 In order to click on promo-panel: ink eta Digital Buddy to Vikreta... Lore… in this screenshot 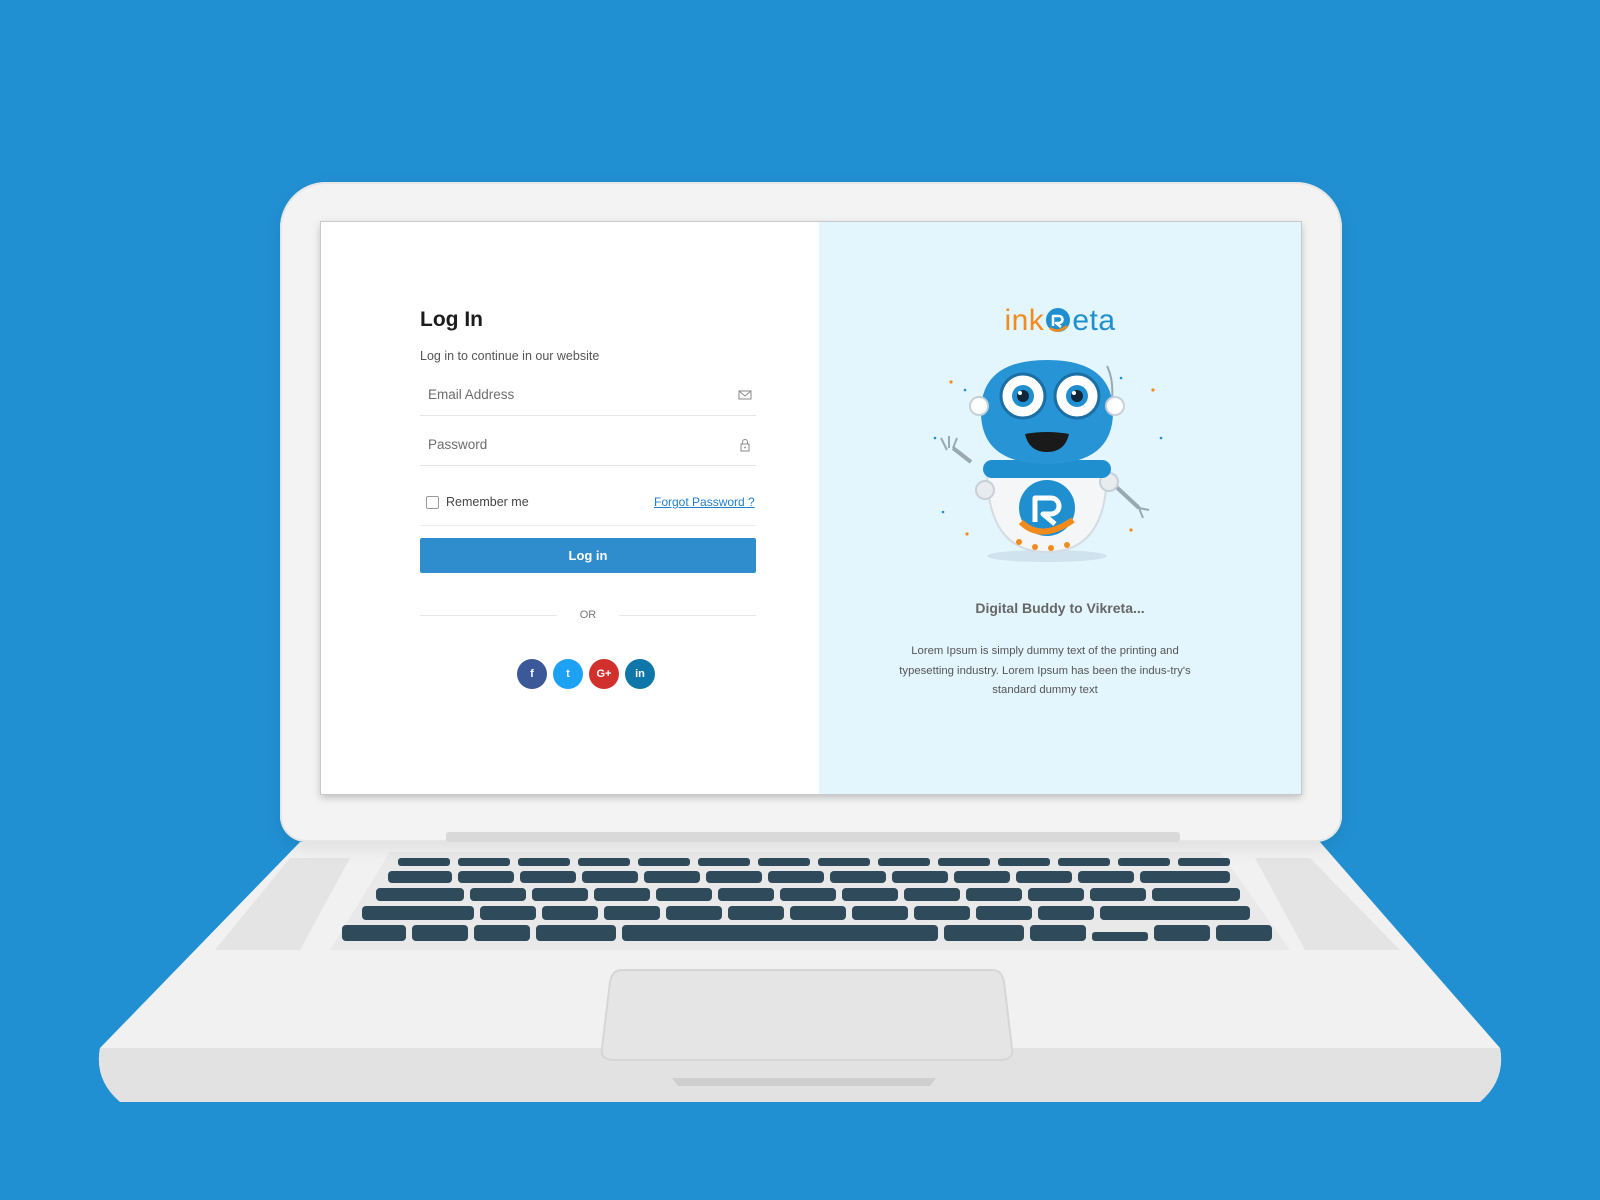, I will do `click(1060, 508)`.